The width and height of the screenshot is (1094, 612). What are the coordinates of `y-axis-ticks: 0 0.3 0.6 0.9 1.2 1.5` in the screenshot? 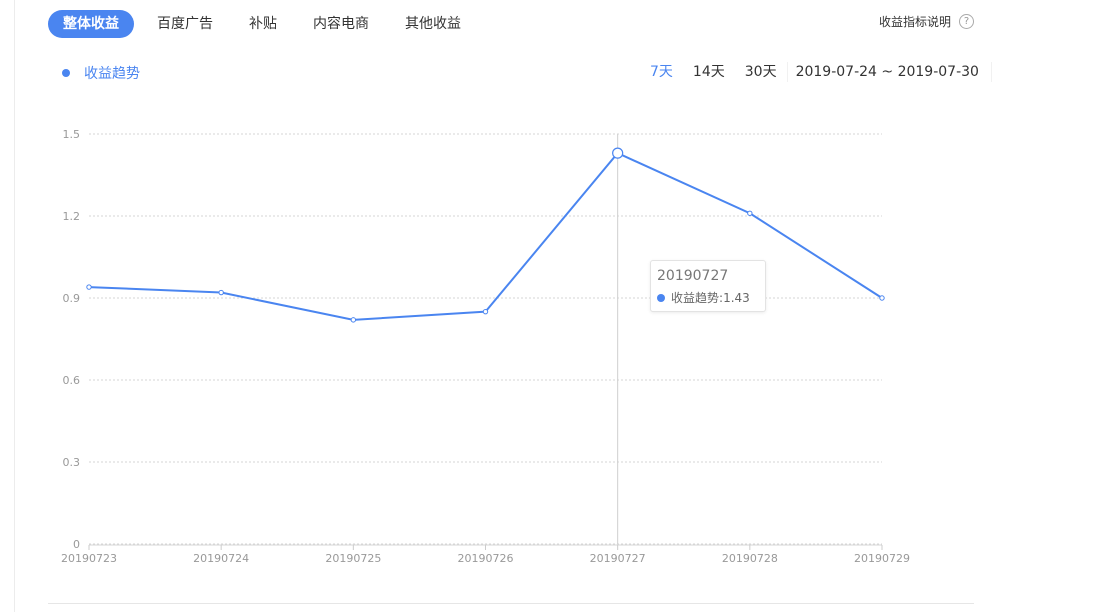 It's located at (72, 339).